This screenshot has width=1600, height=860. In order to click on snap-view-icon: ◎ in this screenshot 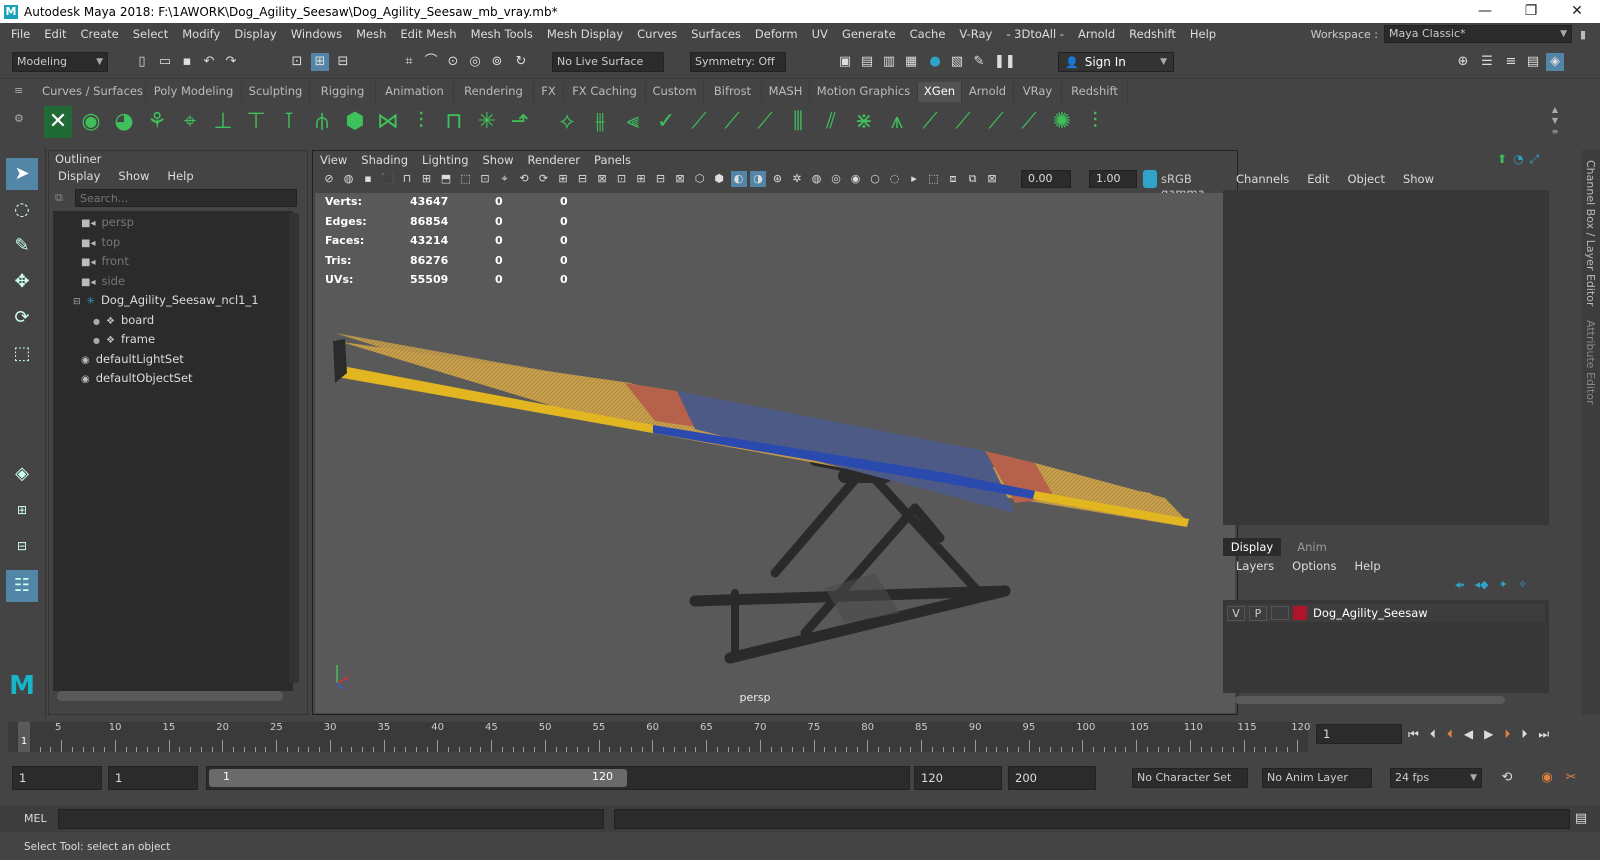, I will do `click(475, 62)`.